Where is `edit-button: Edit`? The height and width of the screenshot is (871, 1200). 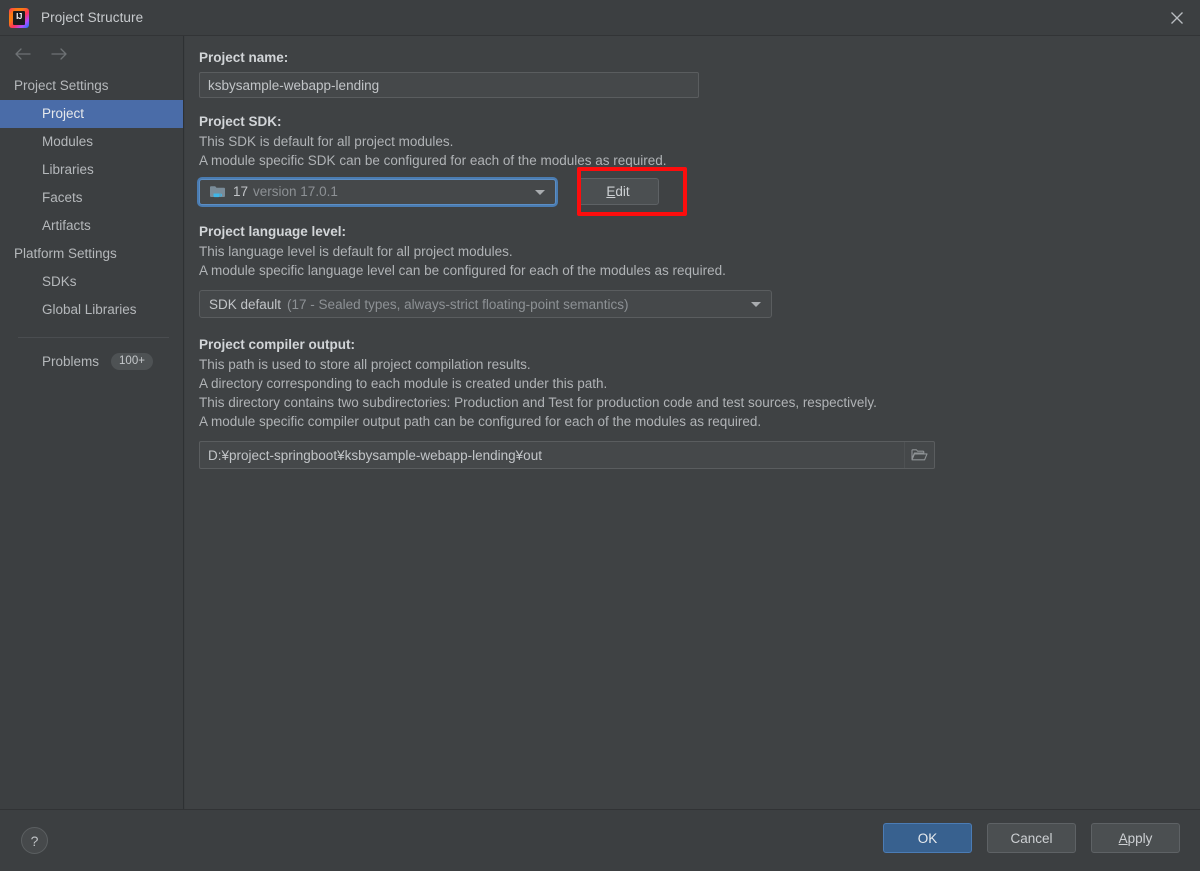
edit-button: Edit is located at coordinates (618, 191).